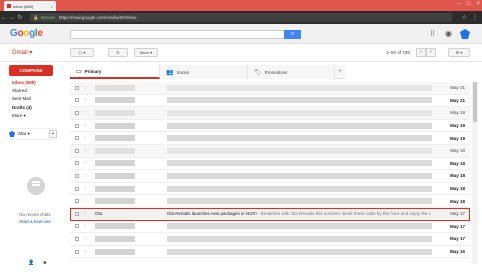 This screenshot has height=272, width=482. What do you see at coordinates (53, 134) in the screenshot?
I see `new-chat-plus-icon: +` at bounding box center [53, 134].